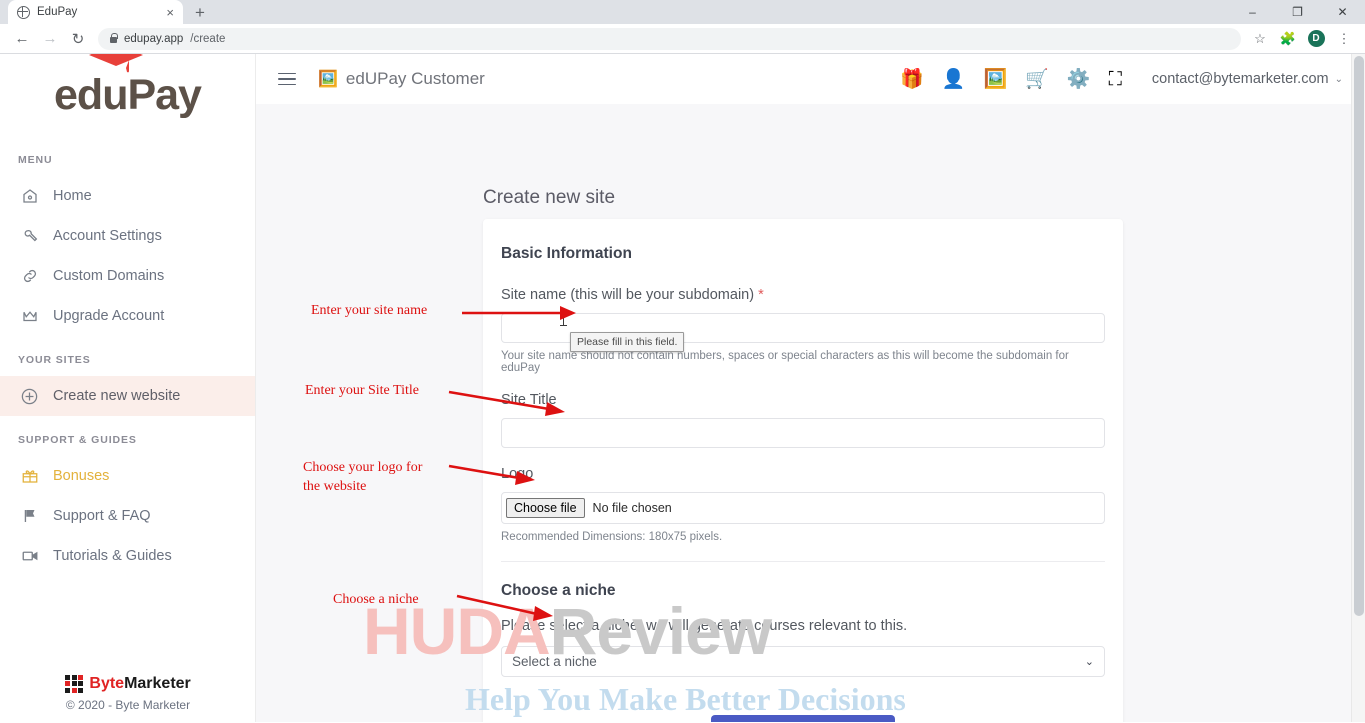 Image resolution: width=1365 pixels, height=723 pixels. Describe the element at coordinates (554, 661) in the screenshot. I see `niche-select-value: Select a niche` at that location.